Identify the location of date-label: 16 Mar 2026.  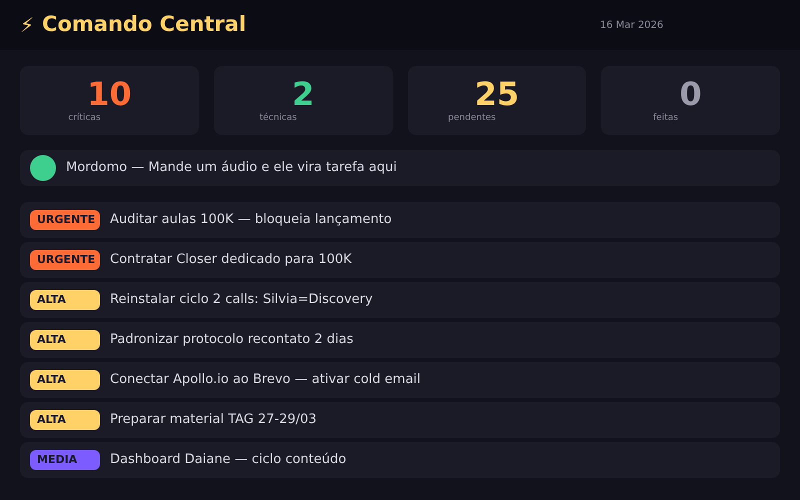
(632, 26).